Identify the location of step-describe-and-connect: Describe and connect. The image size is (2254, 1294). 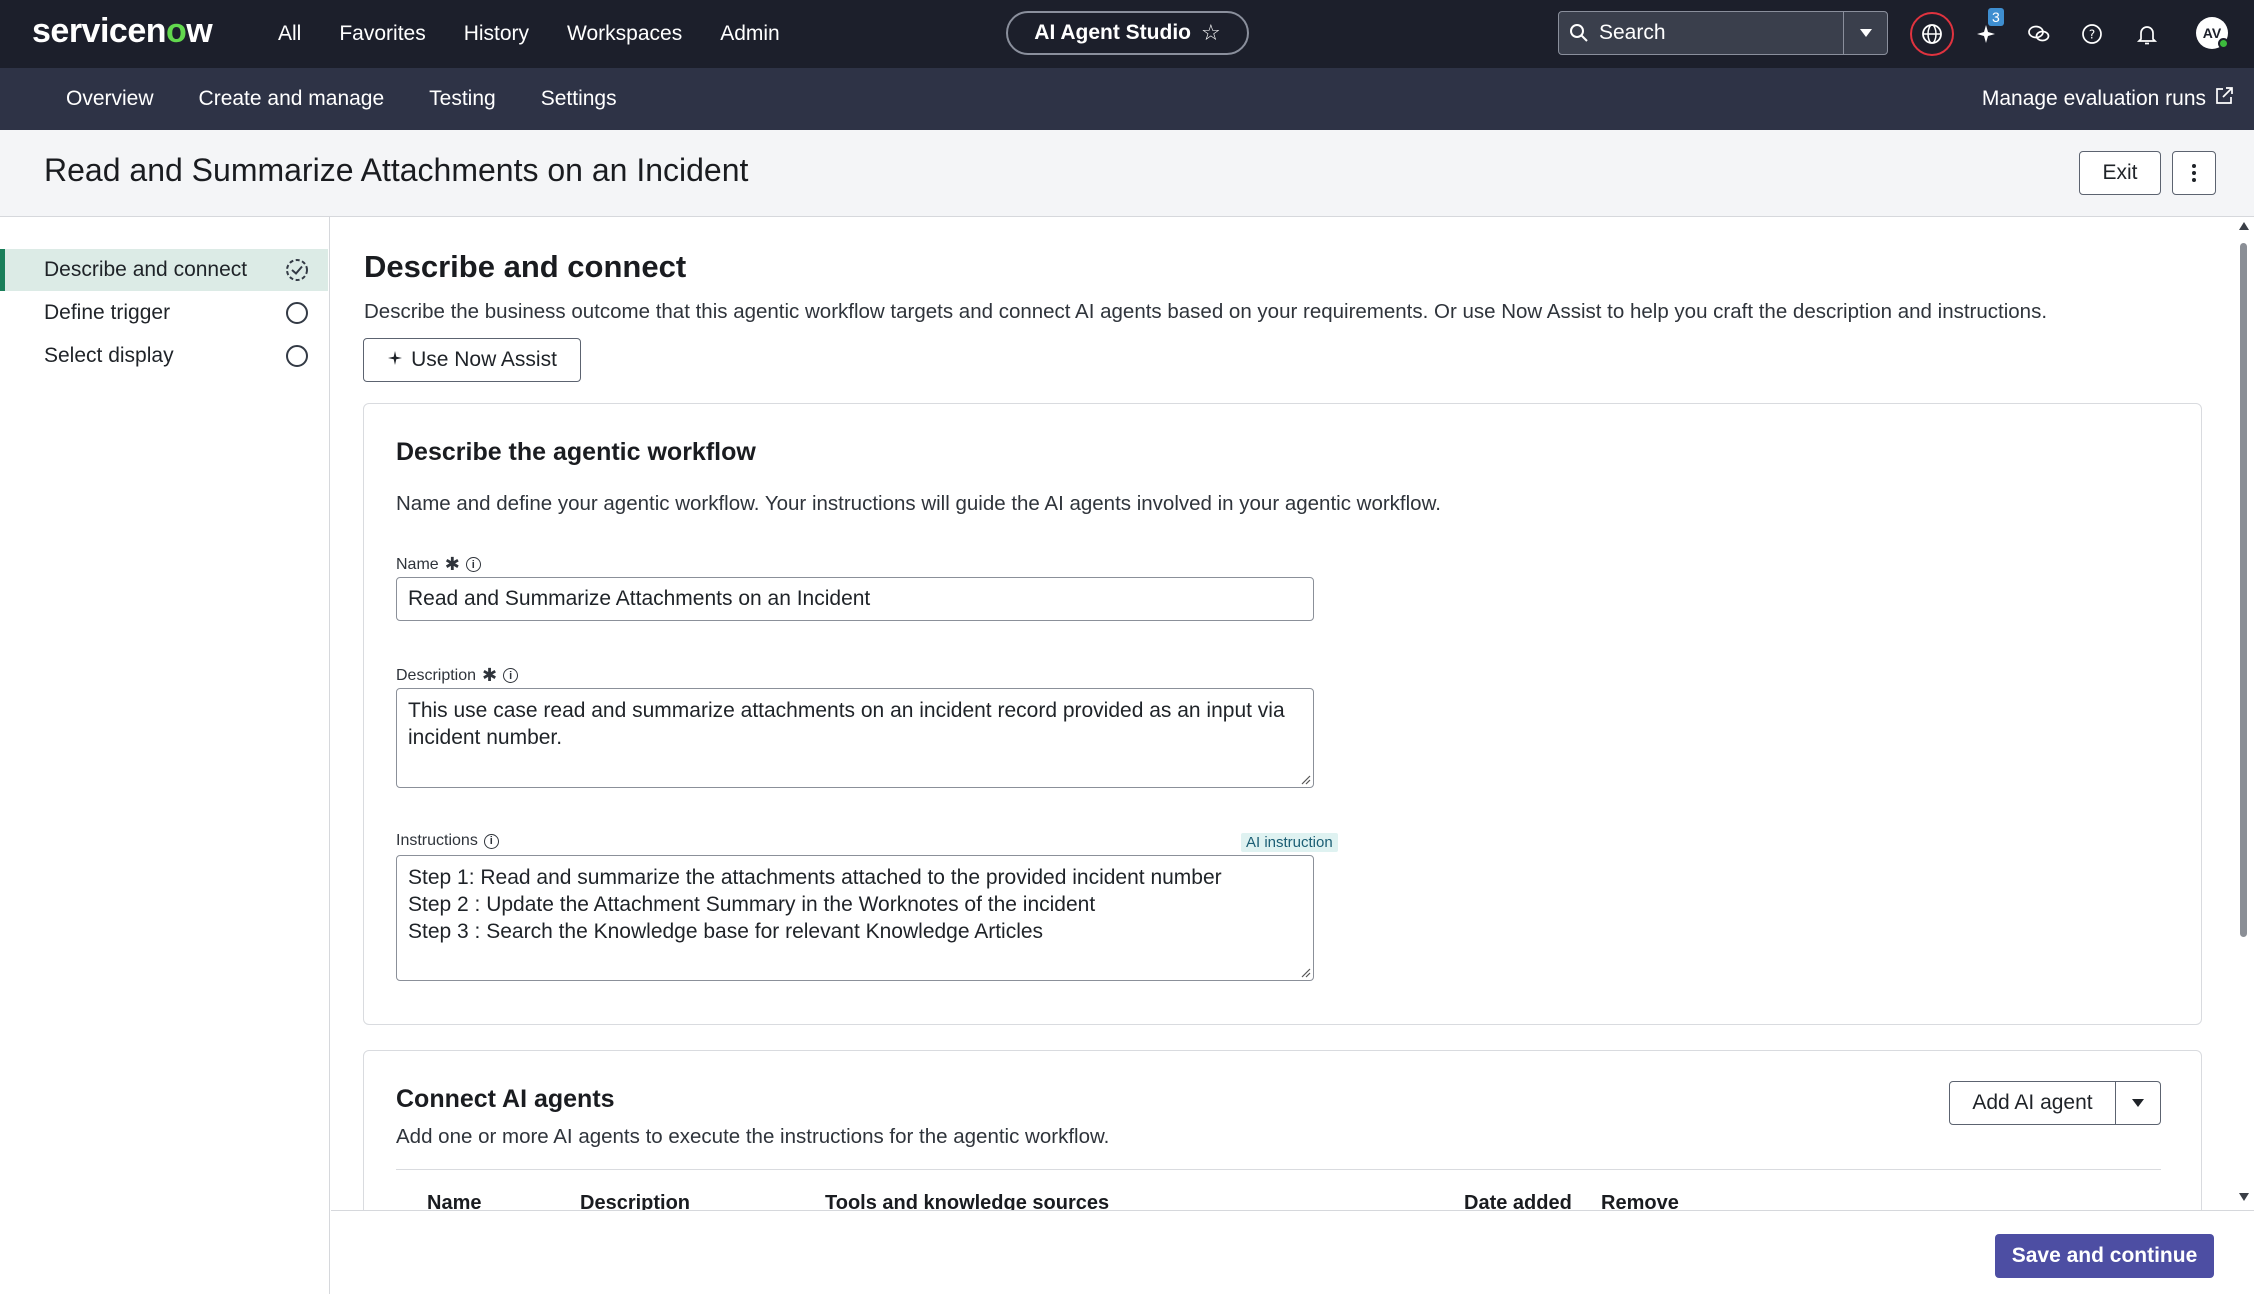
(164, 270).